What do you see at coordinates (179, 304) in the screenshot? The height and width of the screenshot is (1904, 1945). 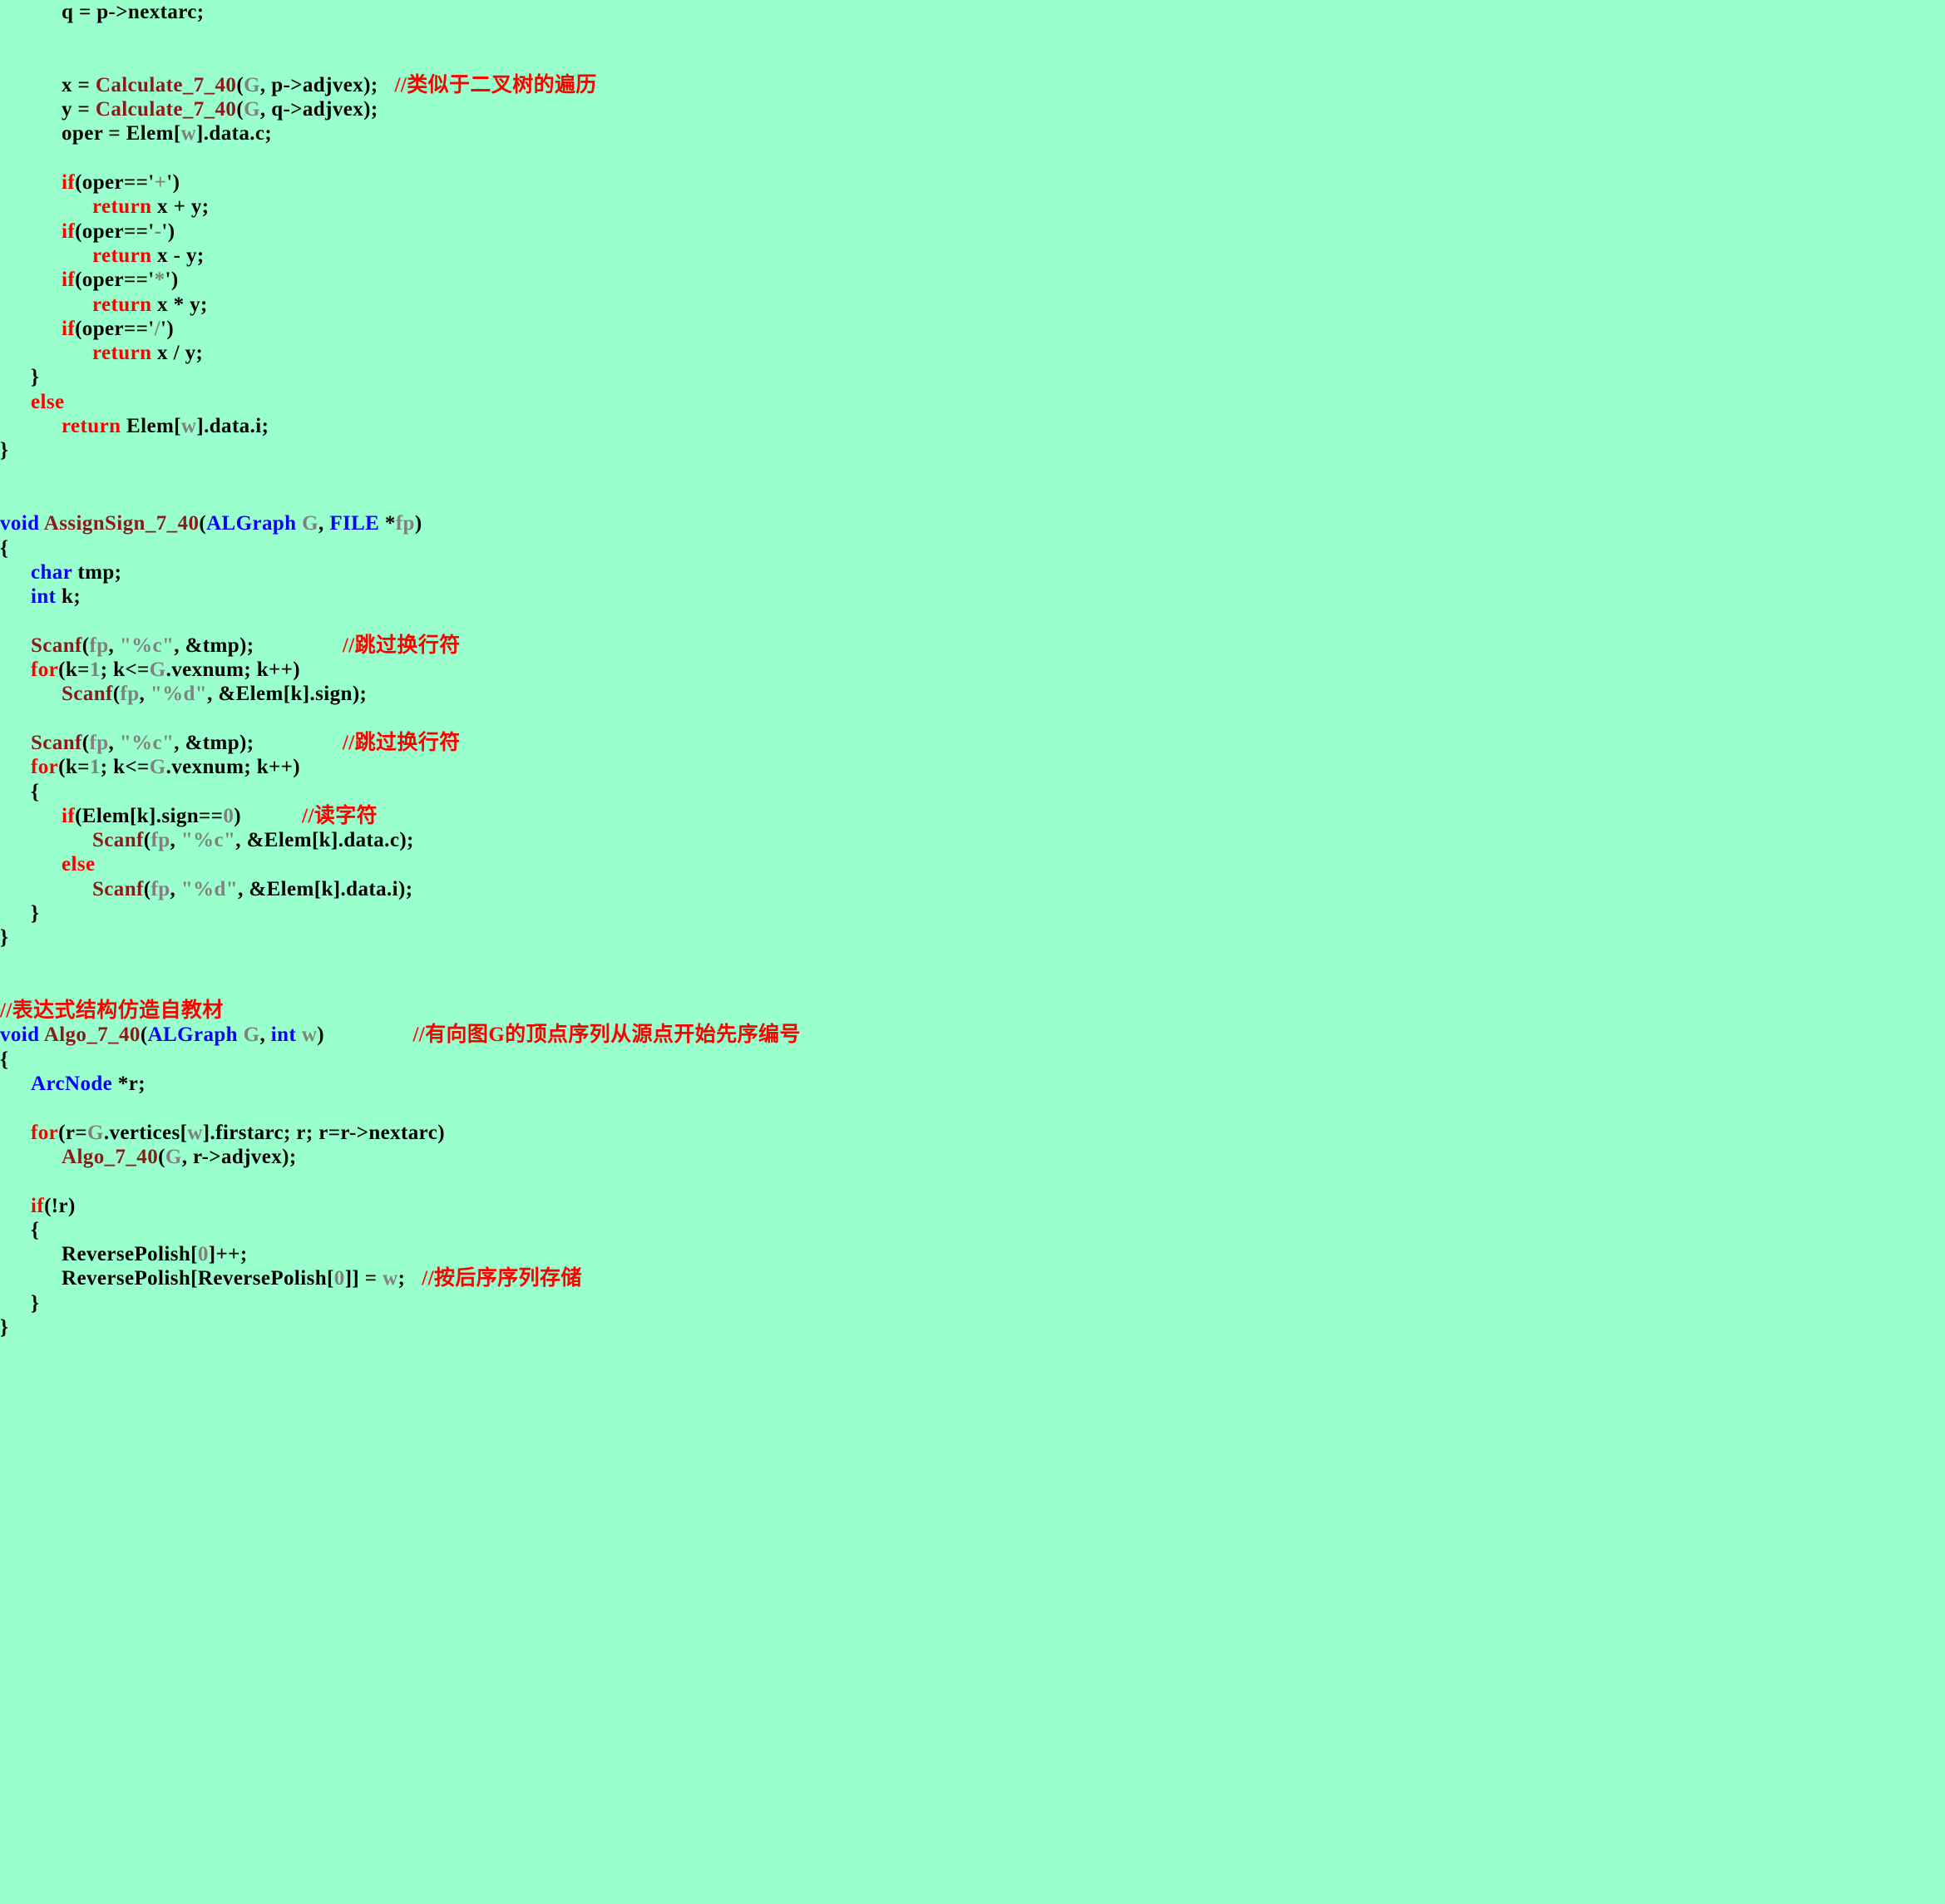 I see `code-token-pun: x * y;` at bounding box center [179, 304].